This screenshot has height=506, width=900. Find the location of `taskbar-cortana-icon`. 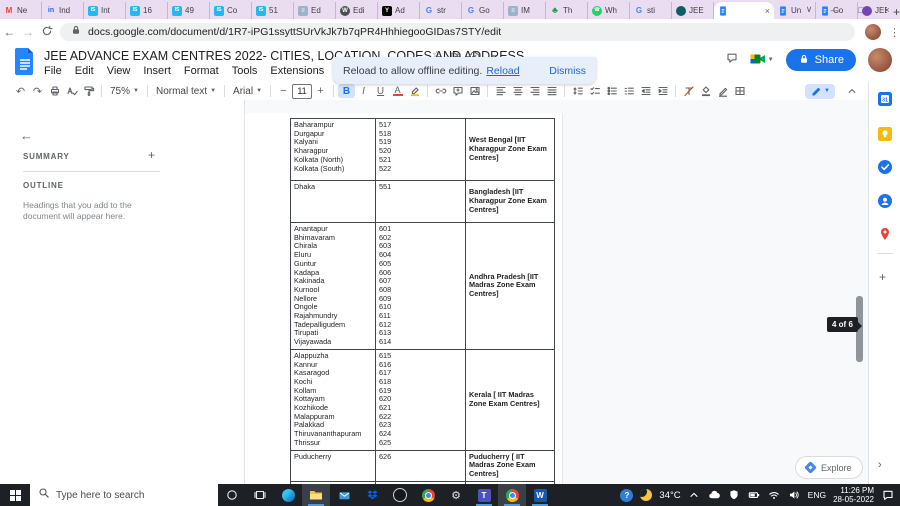

taskbar-cortana-icon is located at coordinates (232, 495).